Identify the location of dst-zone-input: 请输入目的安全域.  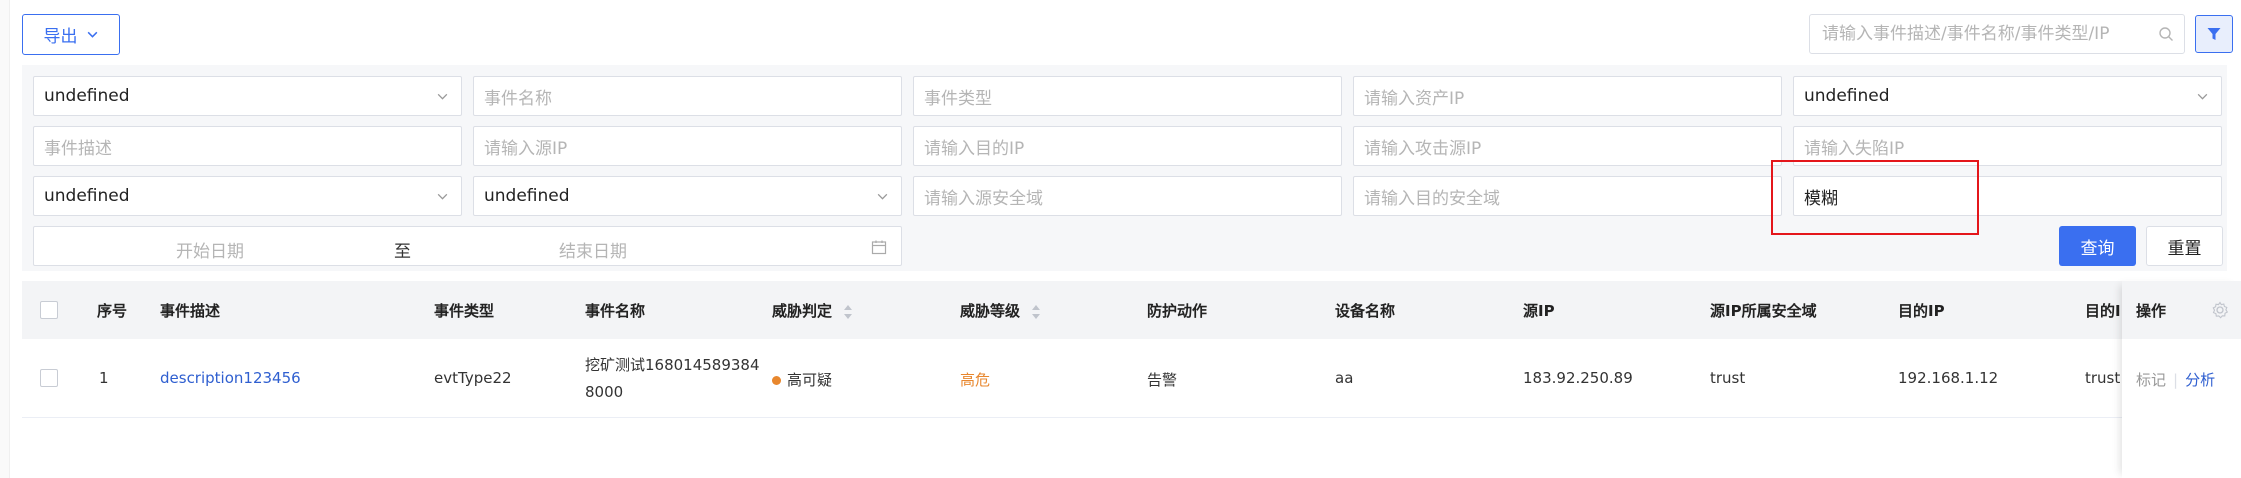
(1567, 196).